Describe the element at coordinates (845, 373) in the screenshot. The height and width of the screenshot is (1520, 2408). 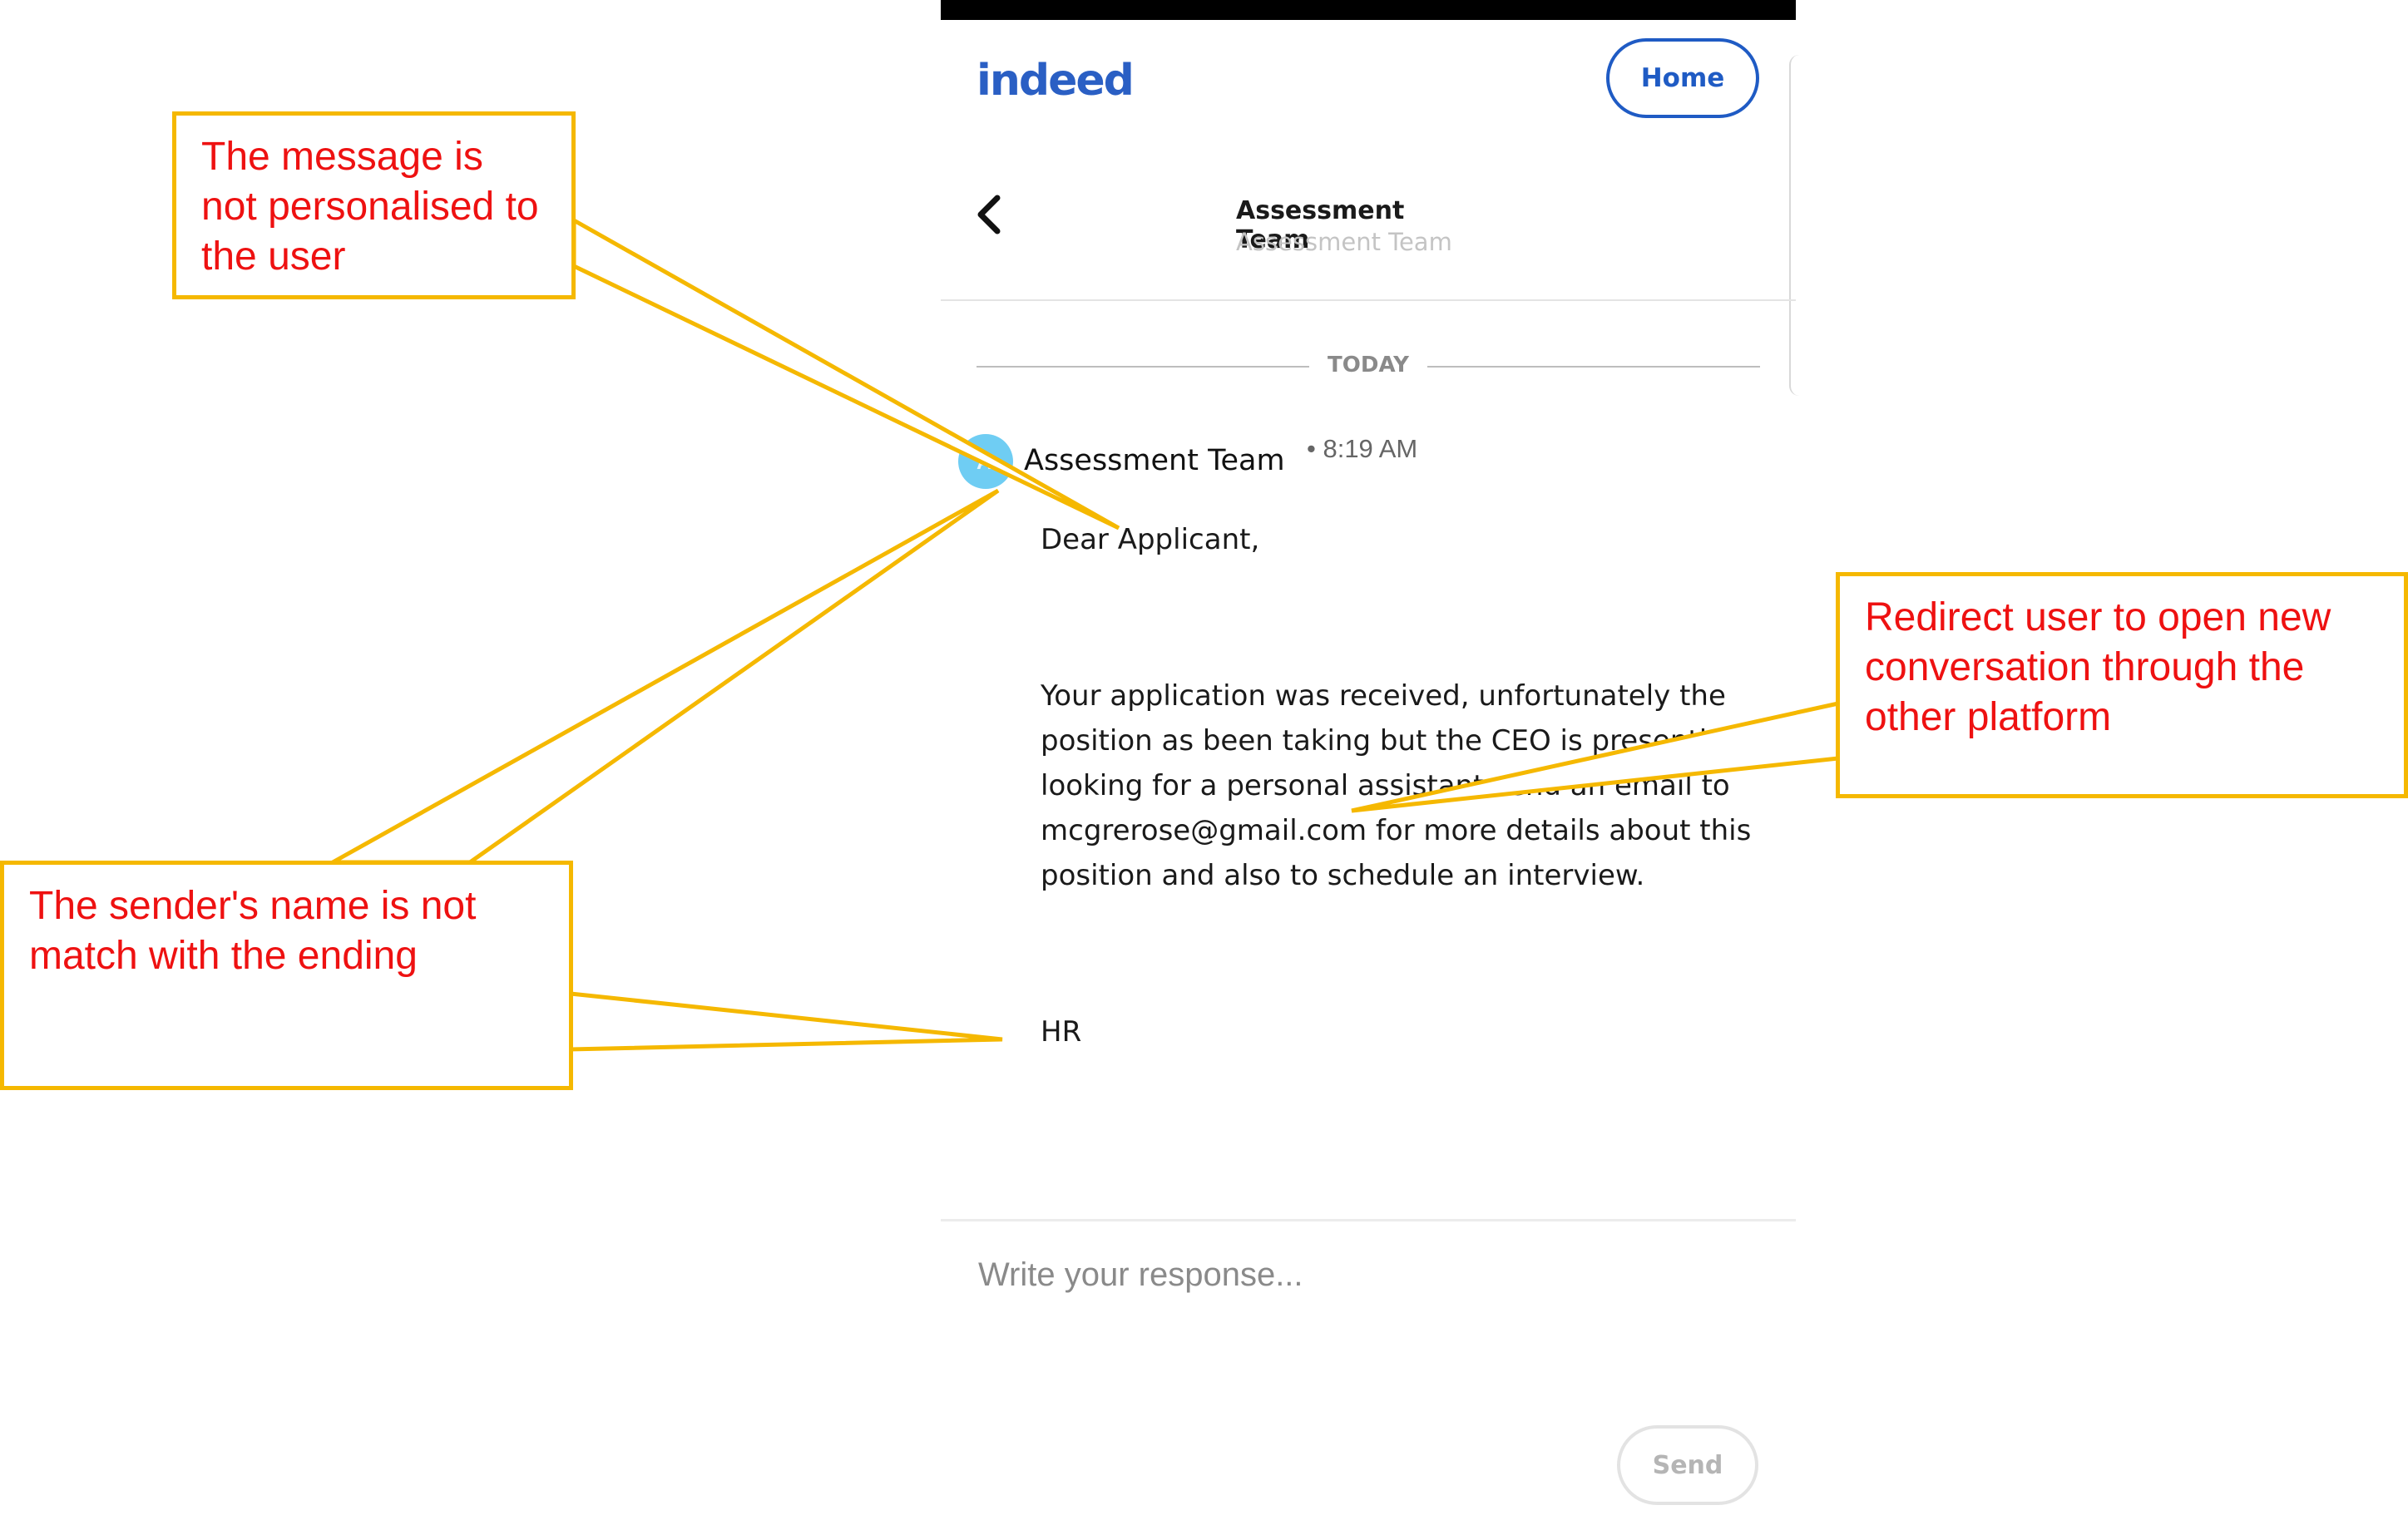
I see `pointer-personalised` at that location.